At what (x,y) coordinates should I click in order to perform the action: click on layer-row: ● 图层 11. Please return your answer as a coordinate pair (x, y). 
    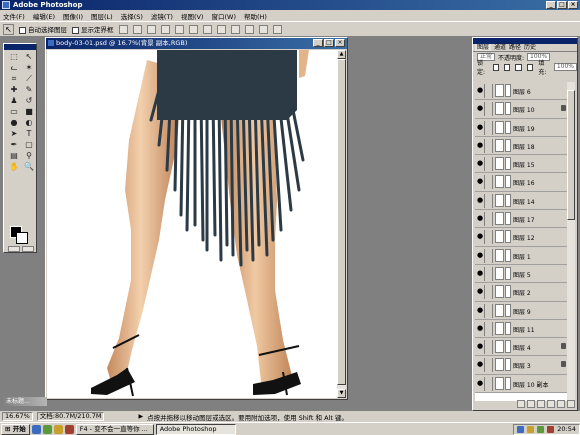
    Looking at the image, I should click on (521, 329).